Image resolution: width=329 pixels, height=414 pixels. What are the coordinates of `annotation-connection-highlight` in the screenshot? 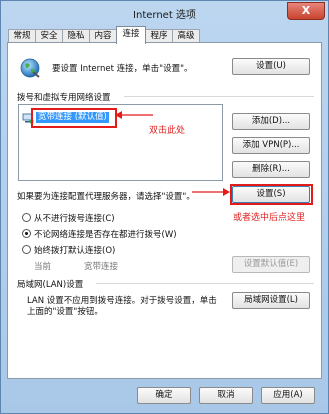 It's located at (74, 118).